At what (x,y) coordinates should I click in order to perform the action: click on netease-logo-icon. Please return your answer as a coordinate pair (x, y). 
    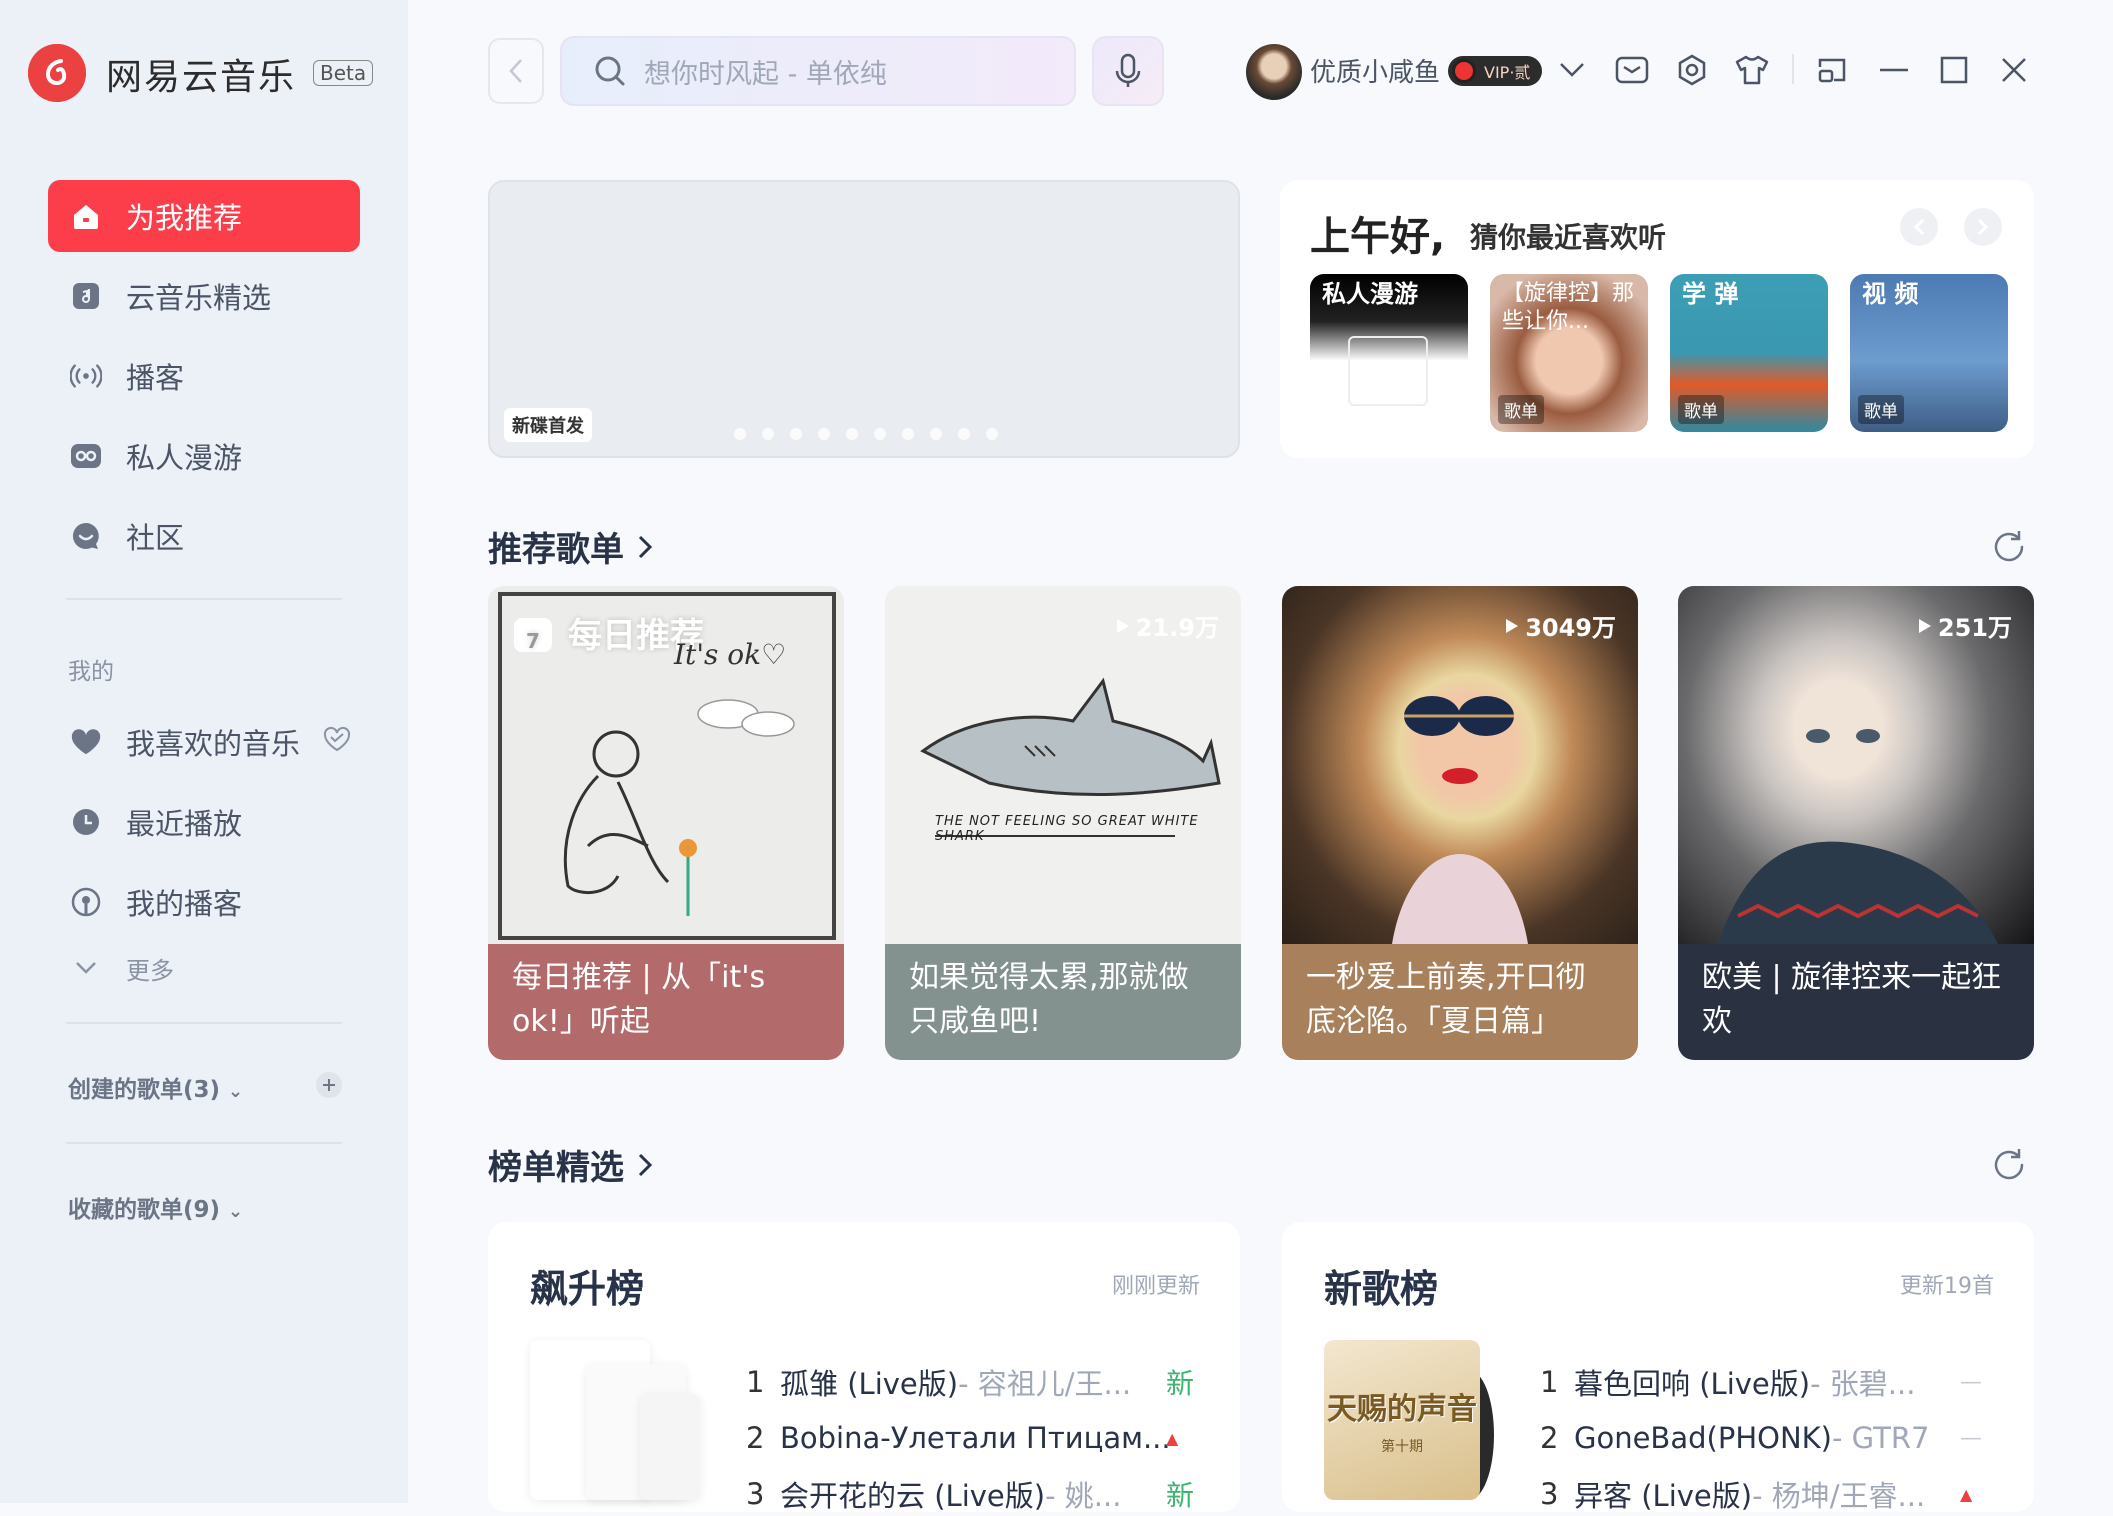
    Looking at the image, I should click on (57, 73).